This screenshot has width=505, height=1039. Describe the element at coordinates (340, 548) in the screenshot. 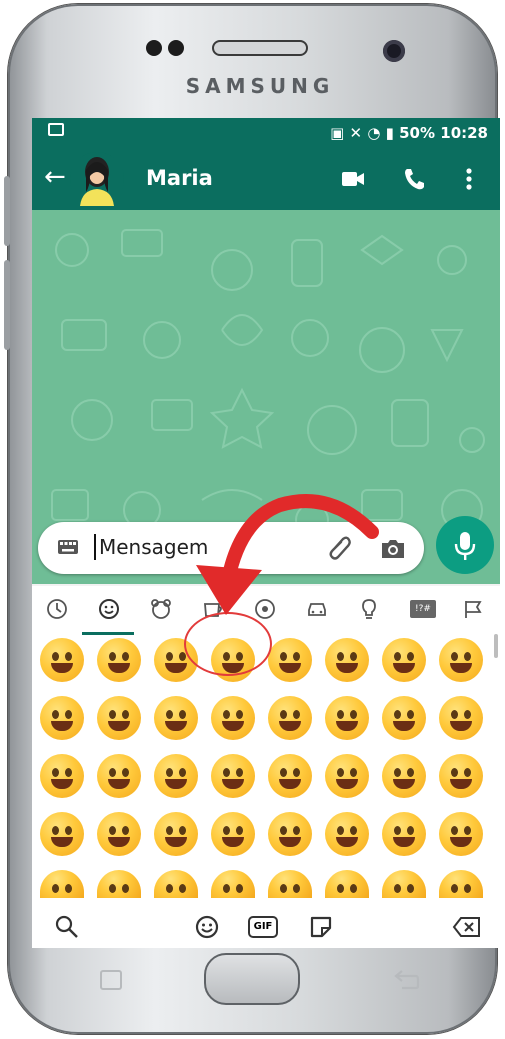

I see `attach-icon` at that location.